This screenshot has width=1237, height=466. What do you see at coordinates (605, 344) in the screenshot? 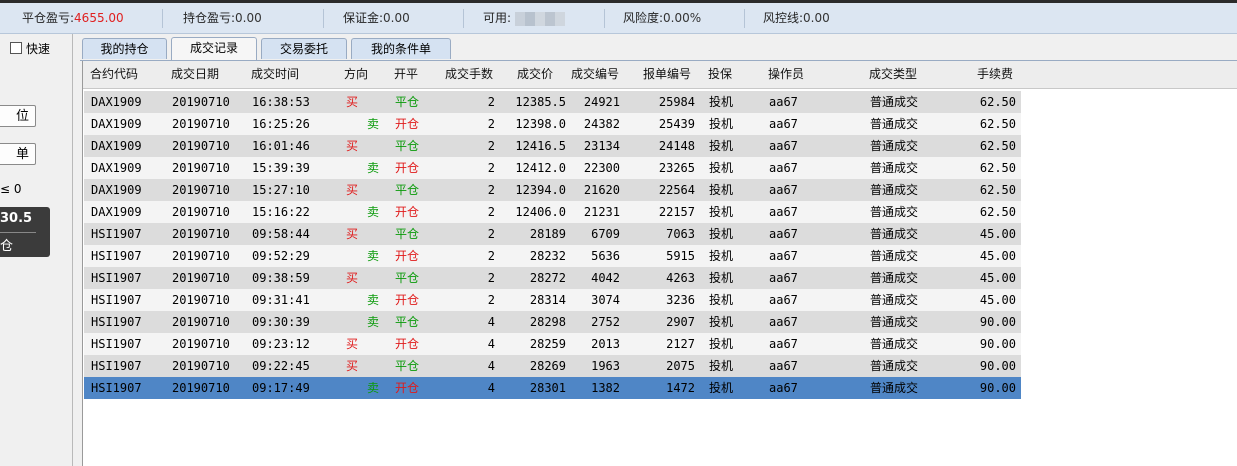
I see `cell-trade-id: 2013` at bounding box center [605, 344].